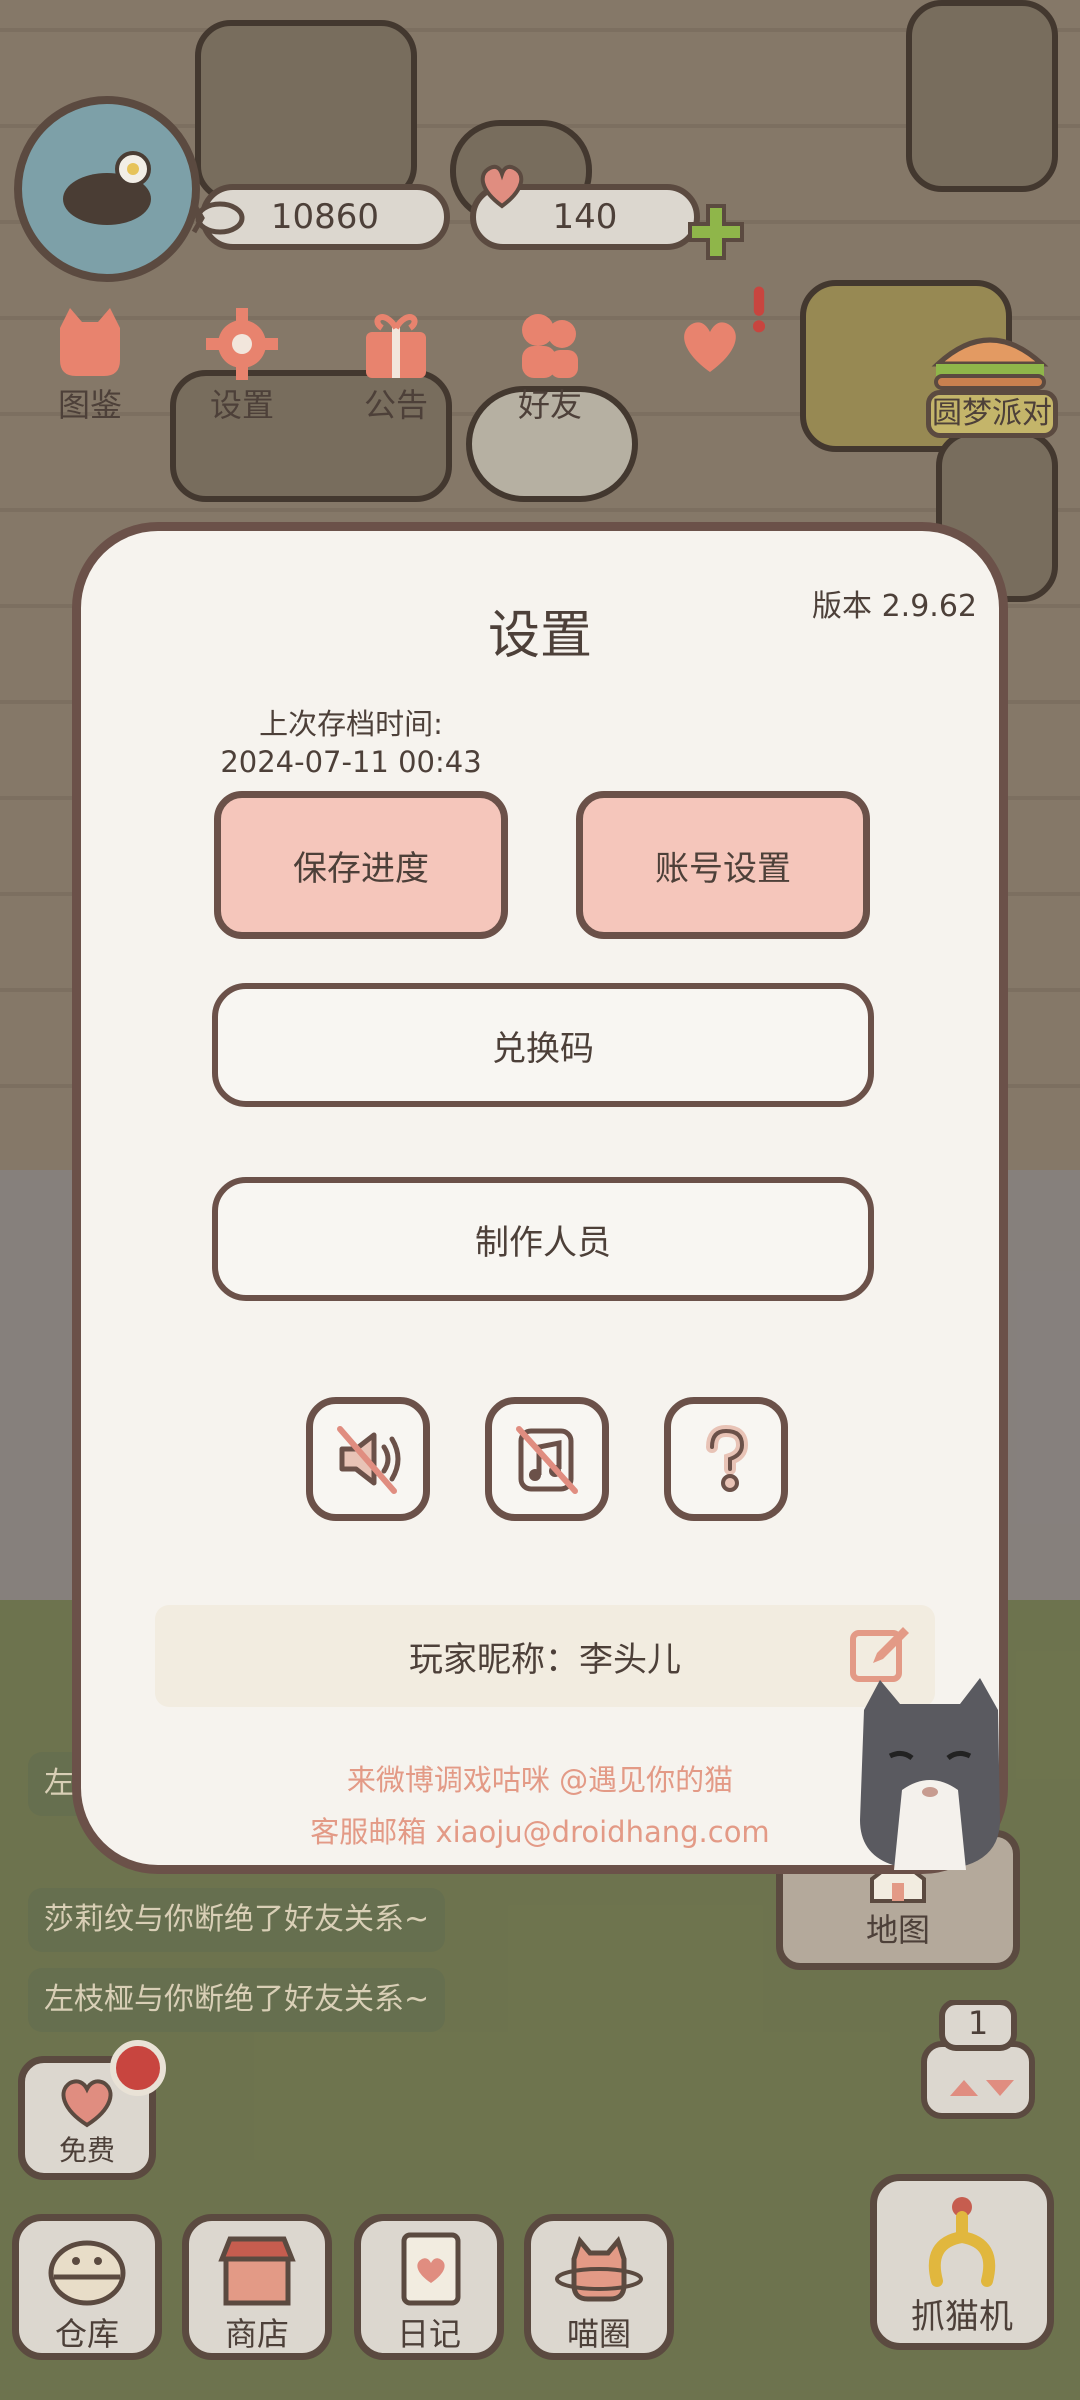 Image resolution: width=1080 pixels, height=2400 pixels. Describe the element at coordinates (550, 346) in the screenshot. I see `friends-icon` at that location.